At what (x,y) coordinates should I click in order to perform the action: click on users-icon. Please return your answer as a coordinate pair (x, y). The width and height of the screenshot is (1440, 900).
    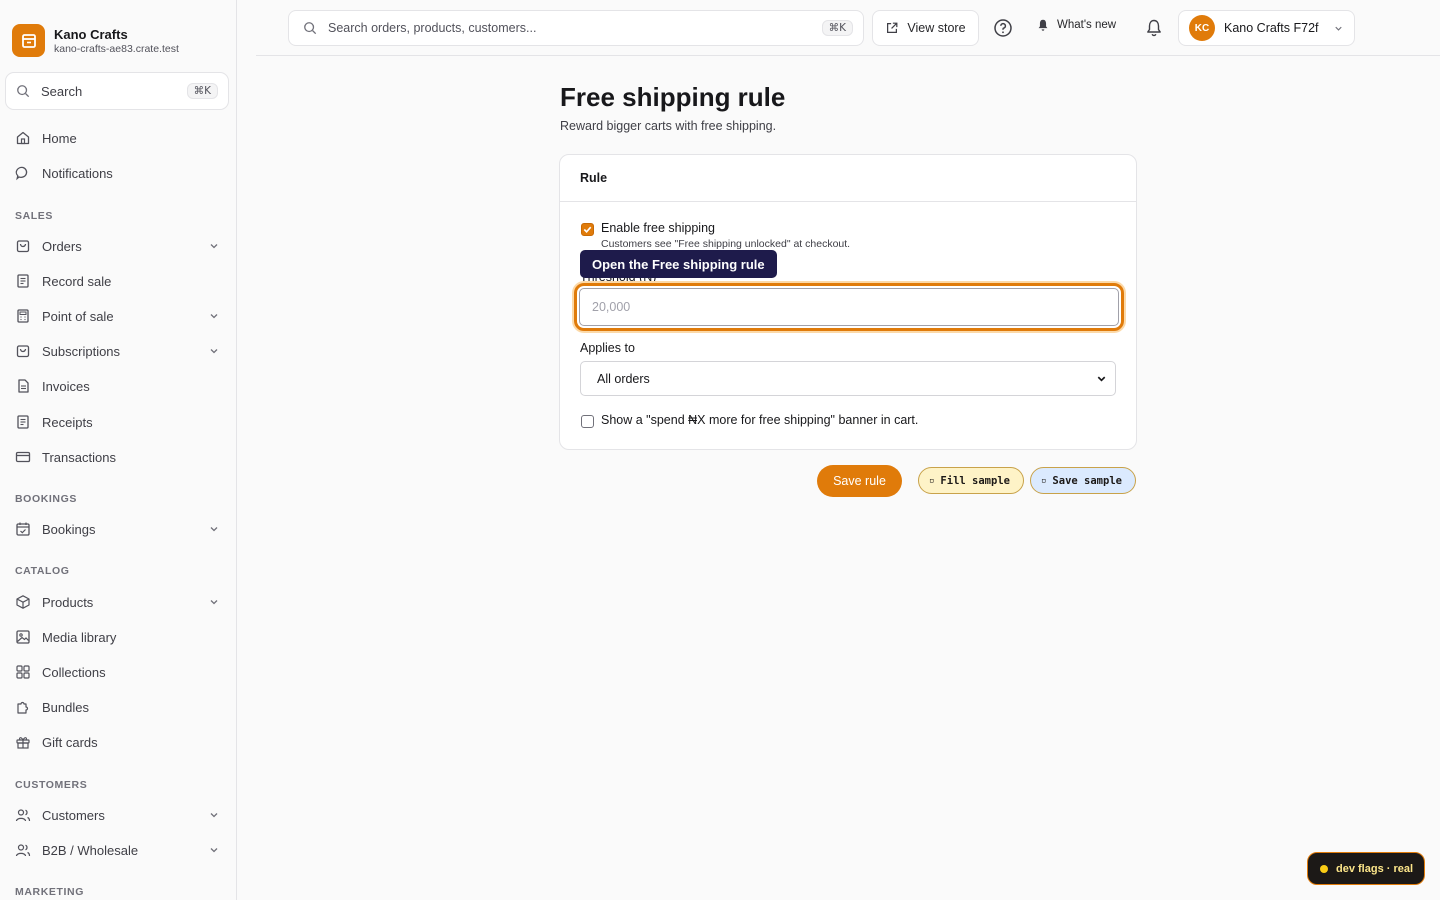
    Looking at the image, I should click on (23, 850).